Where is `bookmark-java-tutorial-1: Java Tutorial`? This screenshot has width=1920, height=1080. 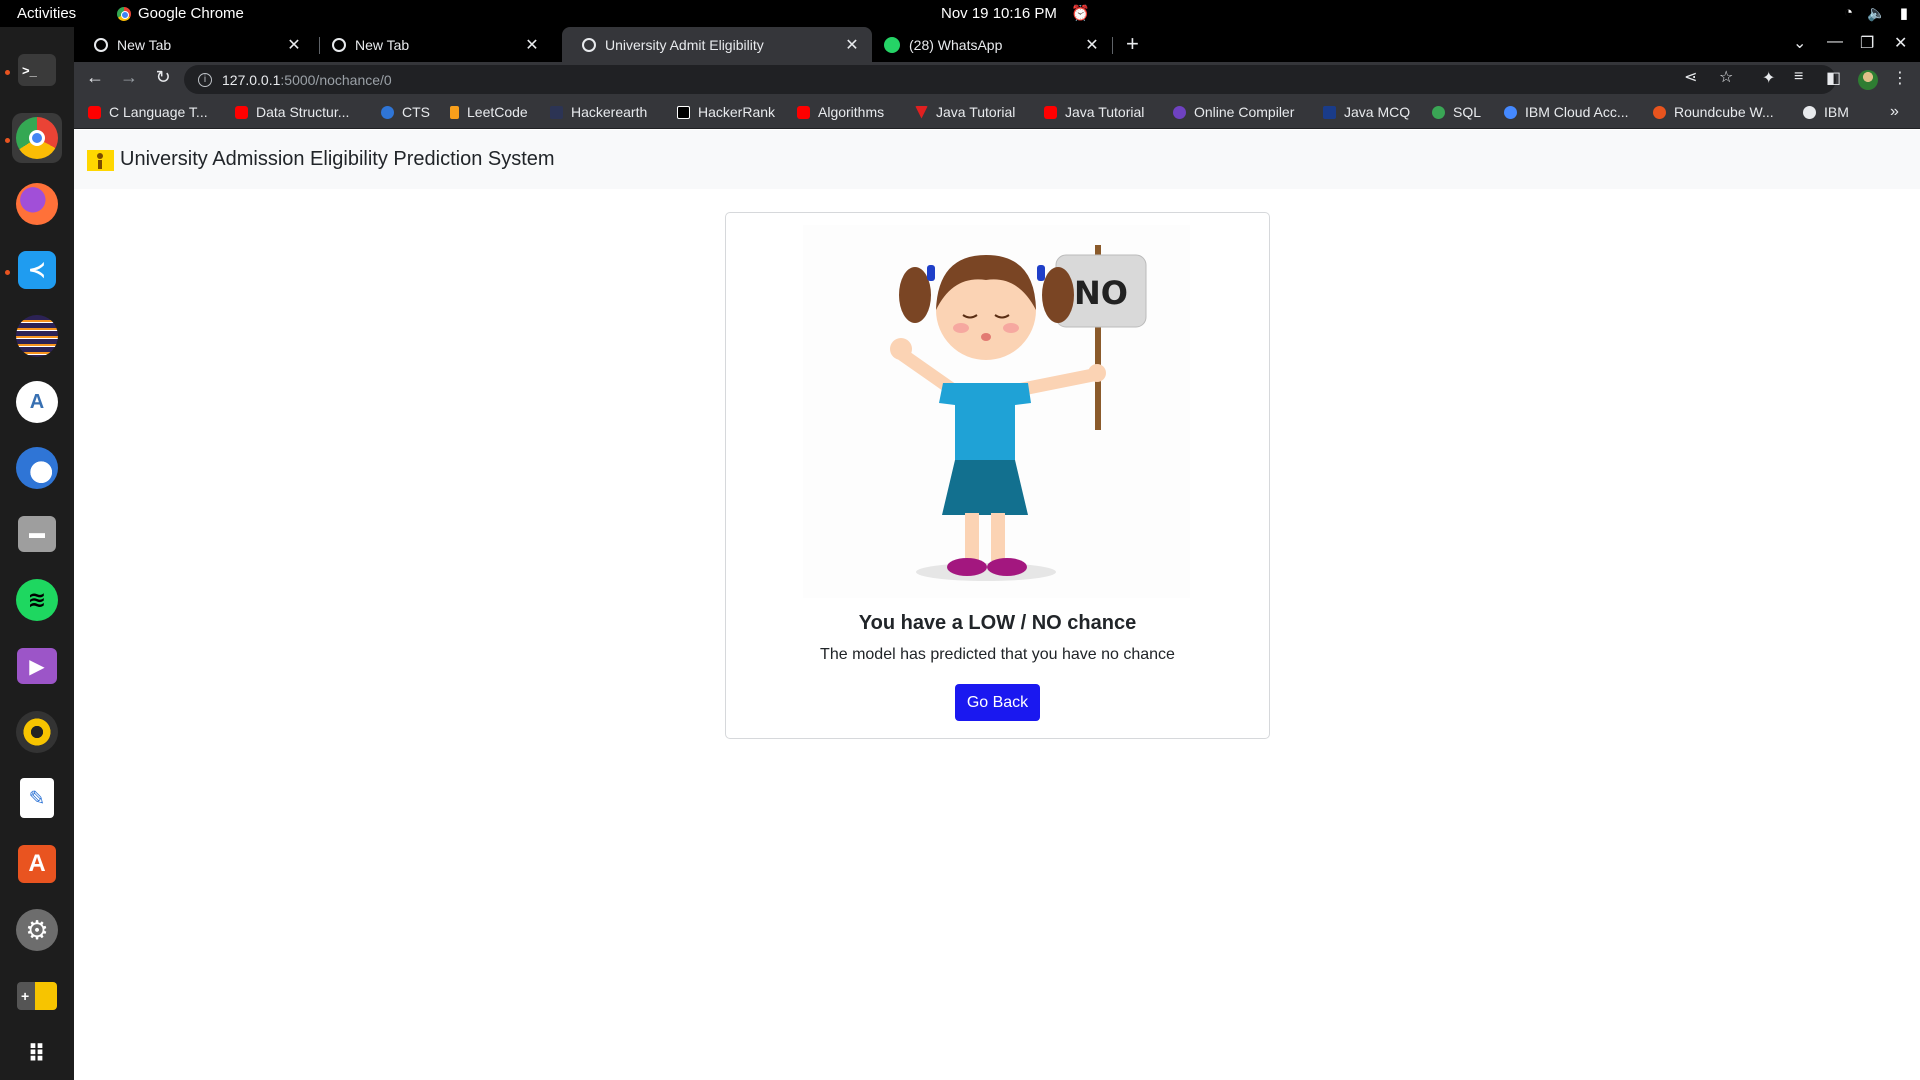 bookmark-java-tutorial-1: Java Tutorial is located at coordinates (965, 112).